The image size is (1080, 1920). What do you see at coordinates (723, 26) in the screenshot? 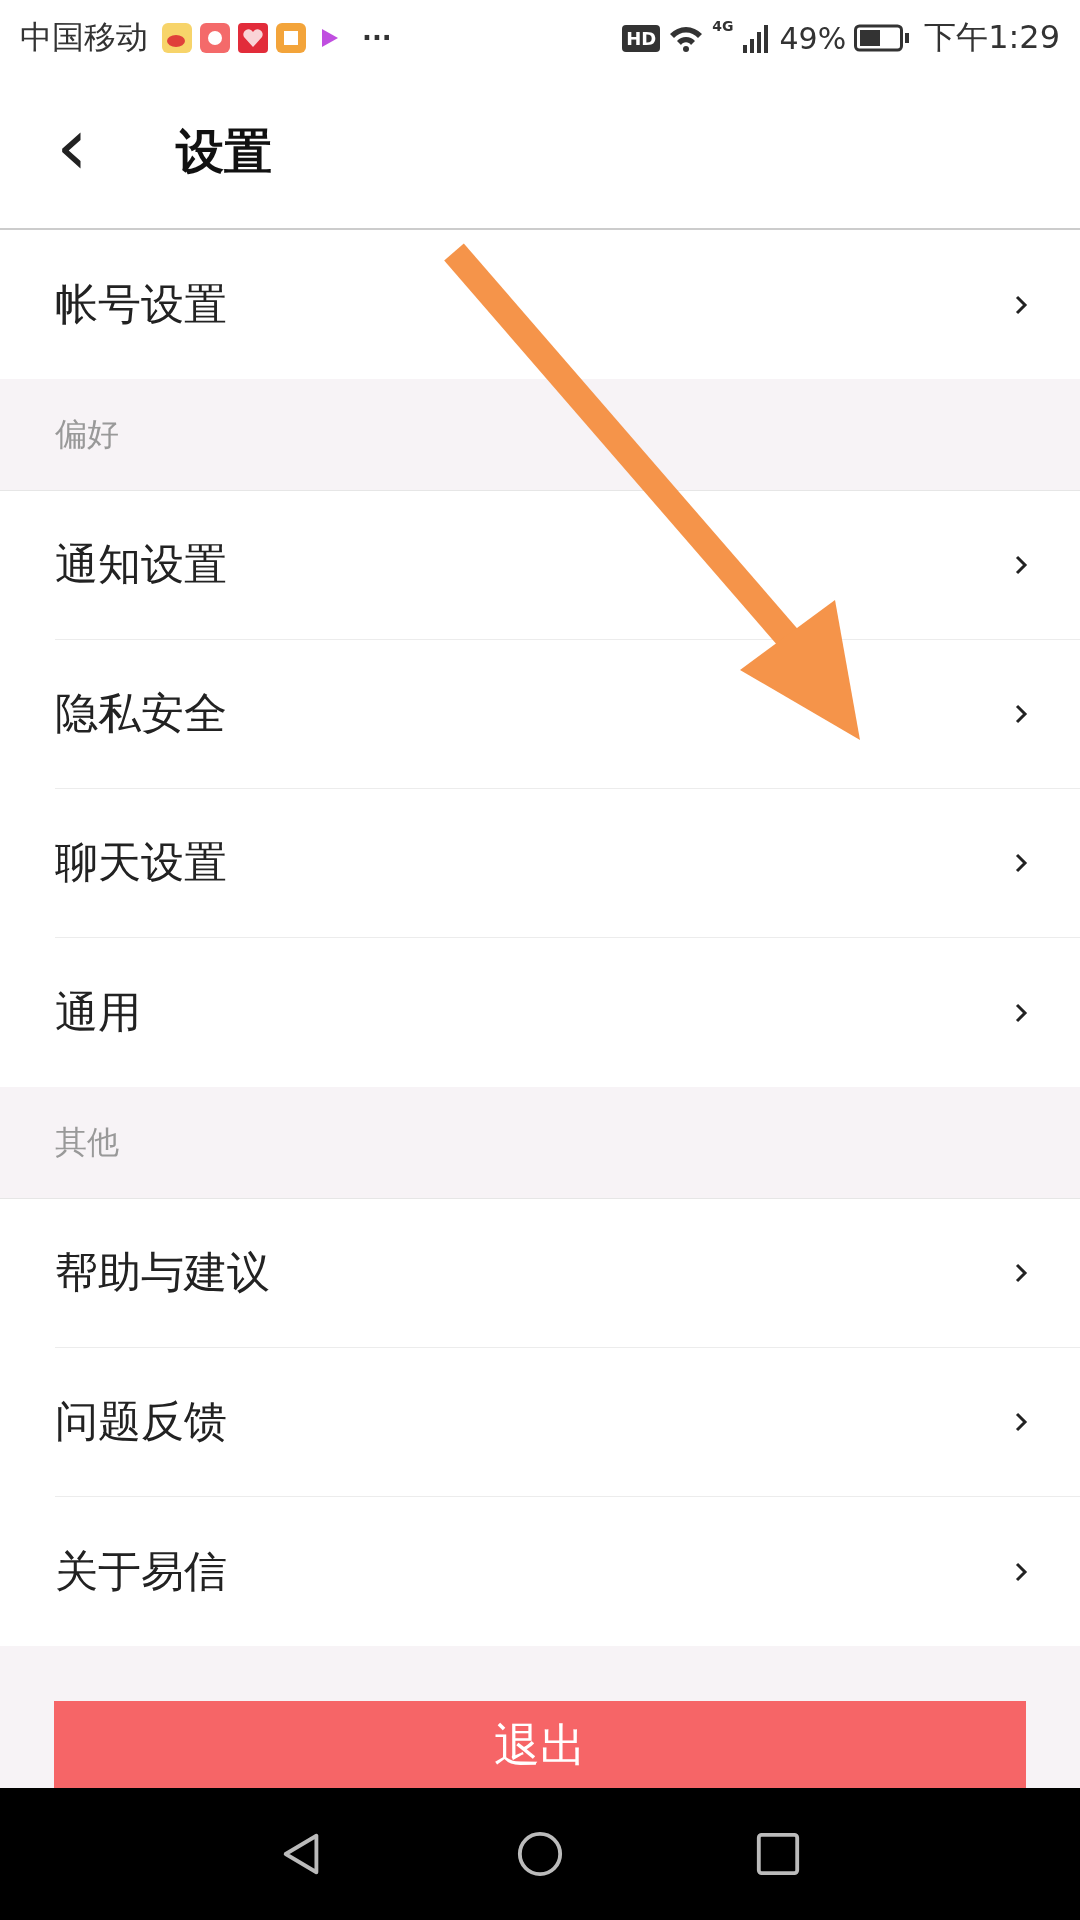
I see `network-label: 4G` at bounding box center [723, 26].